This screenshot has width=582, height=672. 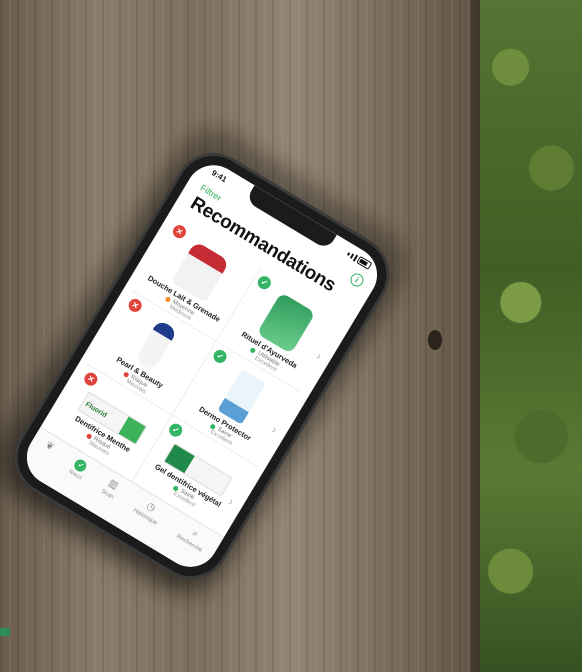 What do you see at coordinates (192, 538) in the screenshot?
I see `tab-search: ⌕ Recherche` at bounding box center [192, 538].